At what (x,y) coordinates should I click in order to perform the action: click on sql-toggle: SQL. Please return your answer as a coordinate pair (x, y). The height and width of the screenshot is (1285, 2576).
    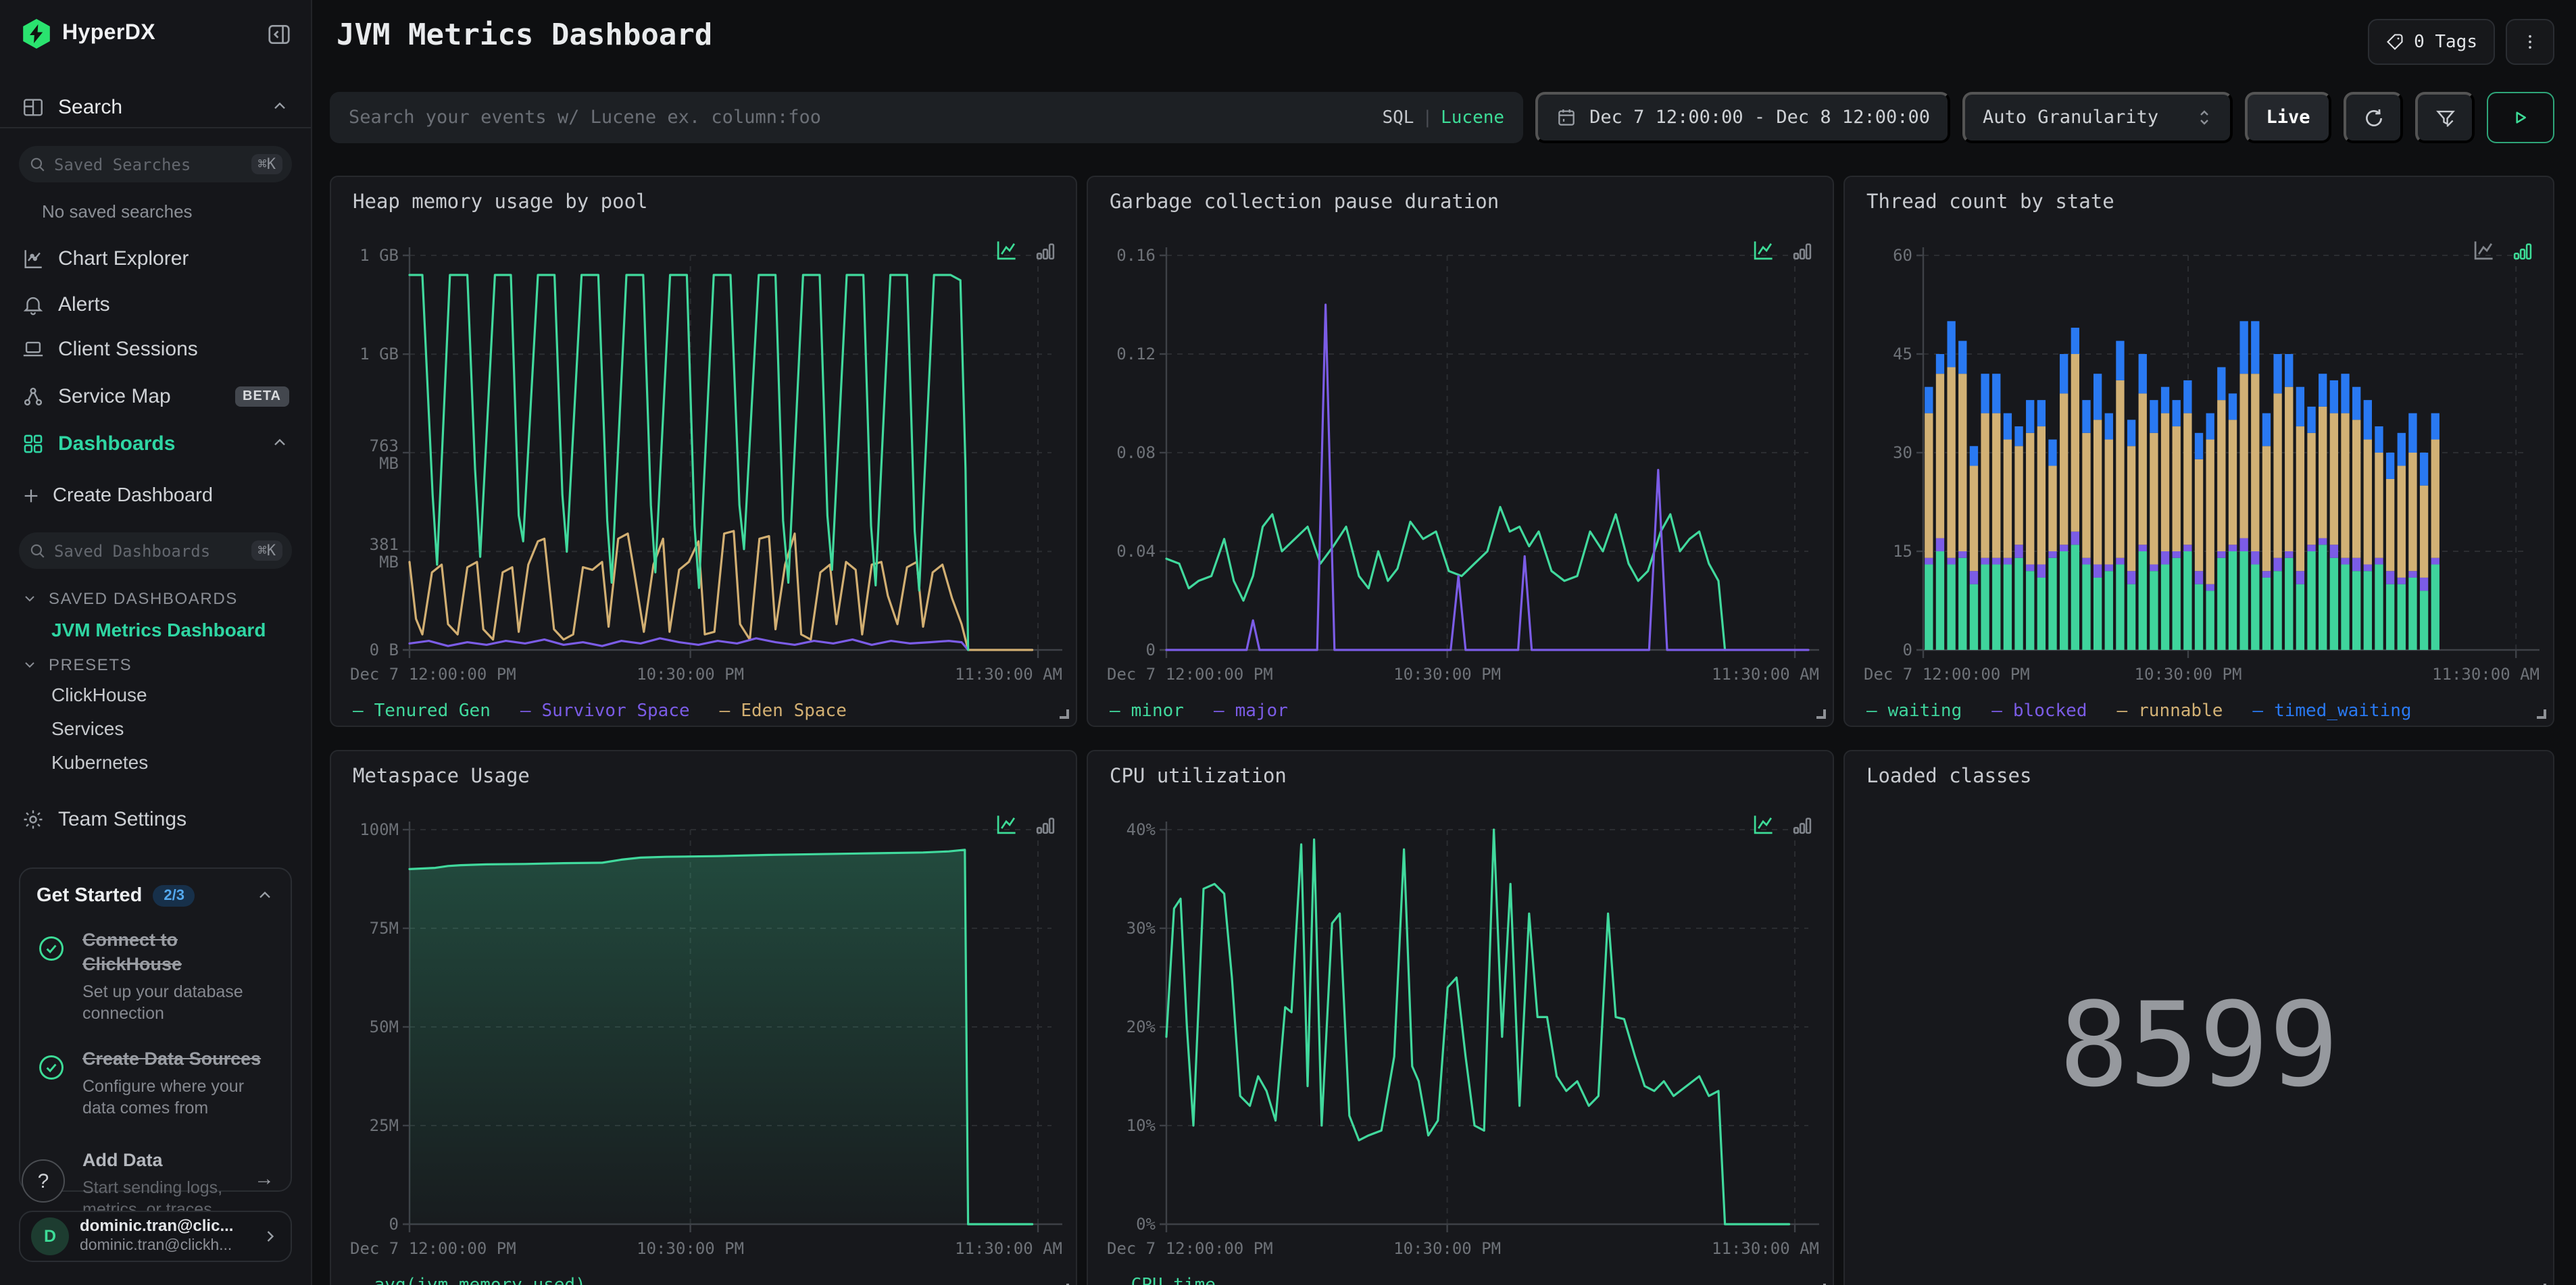
    Looking at the image, I should click on (1398, 118).